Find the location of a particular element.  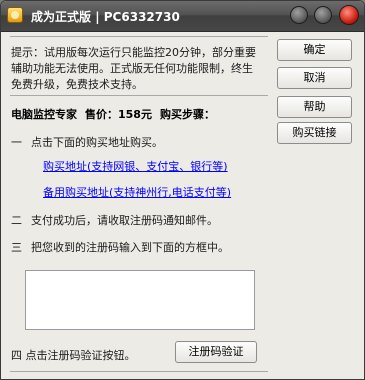

step-one-text: 点击下面的购买地址购买。 is located at coordinates (97, 142).